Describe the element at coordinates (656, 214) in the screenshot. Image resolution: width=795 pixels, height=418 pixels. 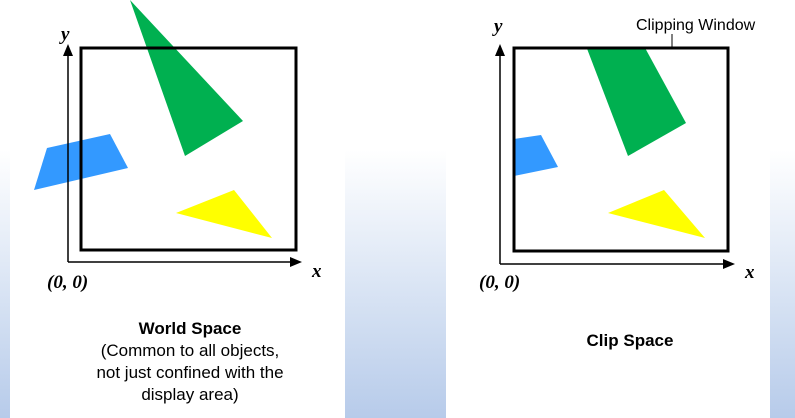
I see `clip-yellow-triangle` at that location.